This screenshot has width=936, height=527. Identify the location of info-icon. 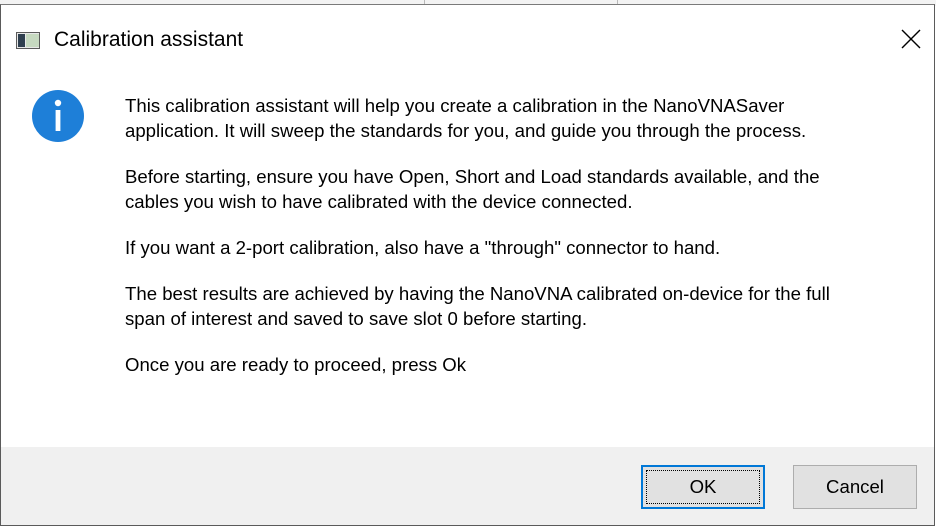
(58, 116).